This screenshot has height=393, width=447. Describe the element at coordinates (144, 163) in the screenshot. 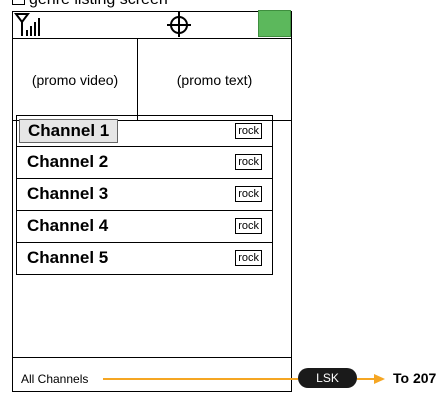

I see `channel-list-item: Channel 2 rock` at that location.